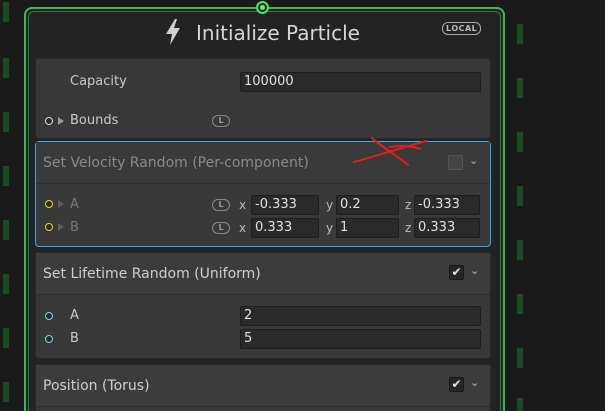  What do you see at coordinates (74, 227) in the screenshot?
I see `velocity-b-label: B` at bounding box center [74, 227].